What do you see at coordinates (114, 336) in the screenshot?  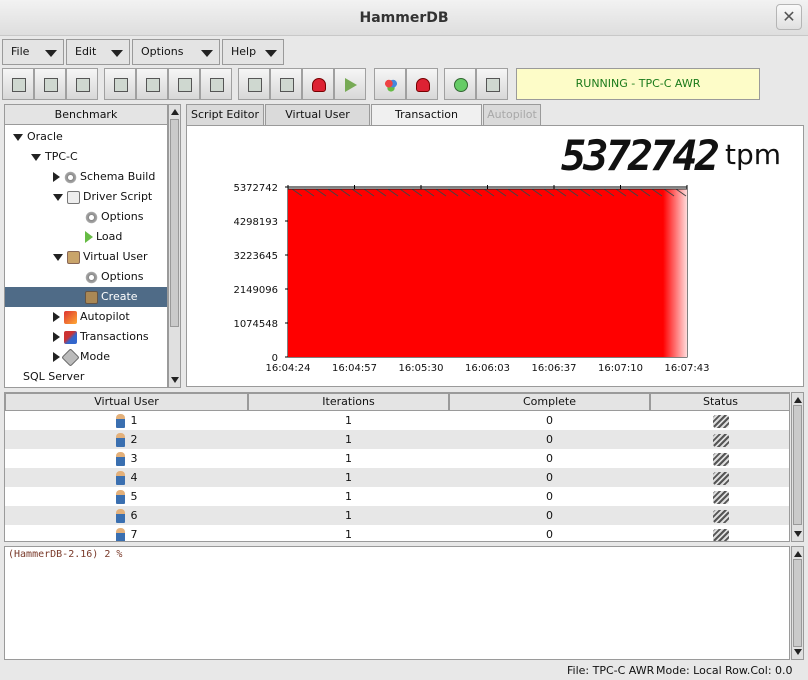 I see `tree-item-label: Transactions` at bounding box center [114, 336].